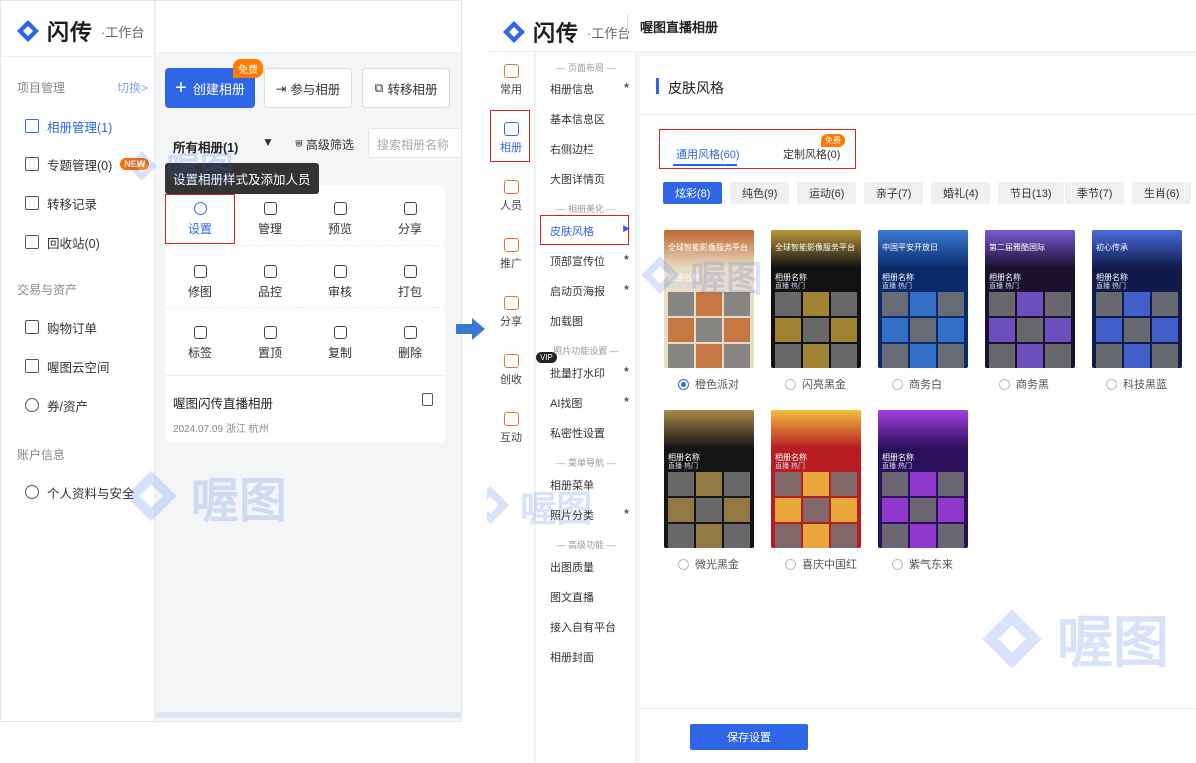 The width and height of the screenshot is (1196, 763). What do you see at coordinates (308, 88) in the screenshot?
I see `join-album-button: ⇥ 参与相册` at bounding box center [308, 88].